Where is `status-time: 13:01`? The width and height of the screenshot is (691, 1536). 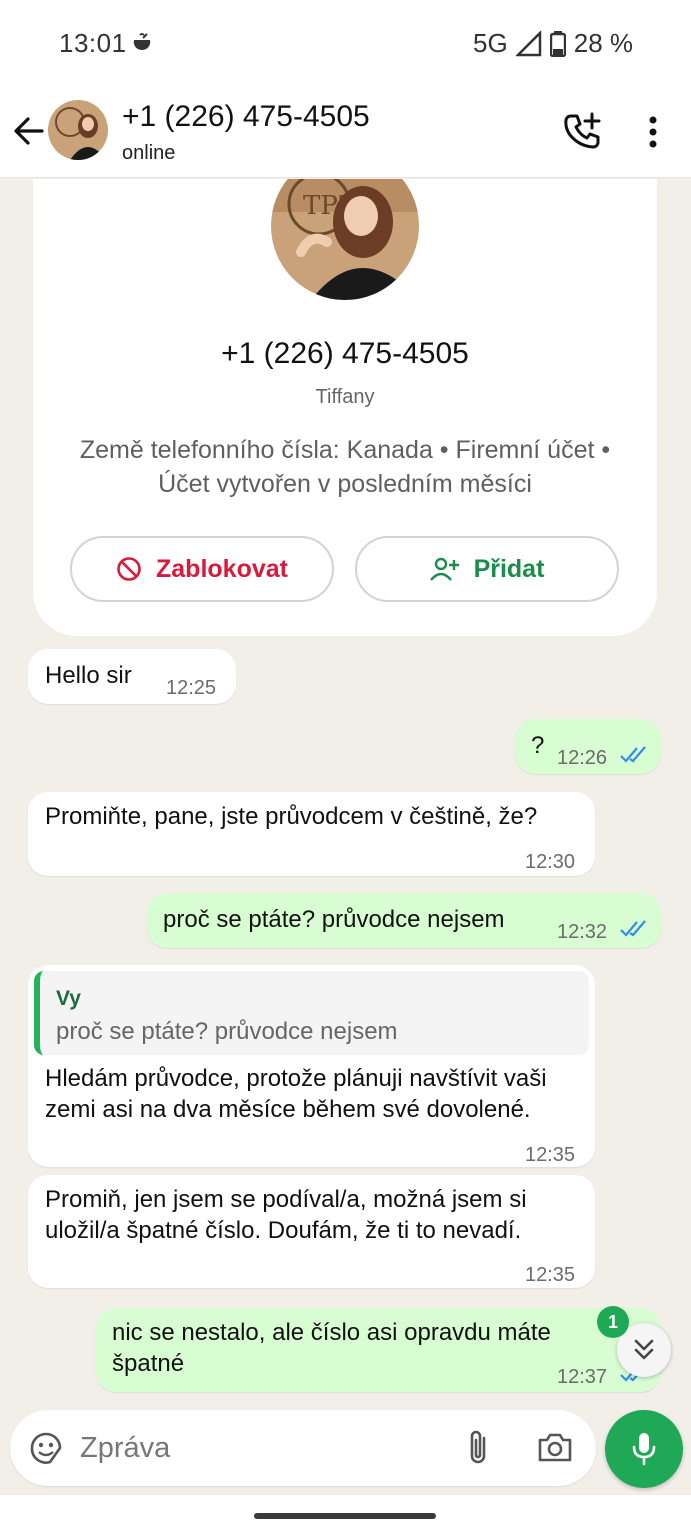
status-time: 13:01 is located at coordinates (93, 43).